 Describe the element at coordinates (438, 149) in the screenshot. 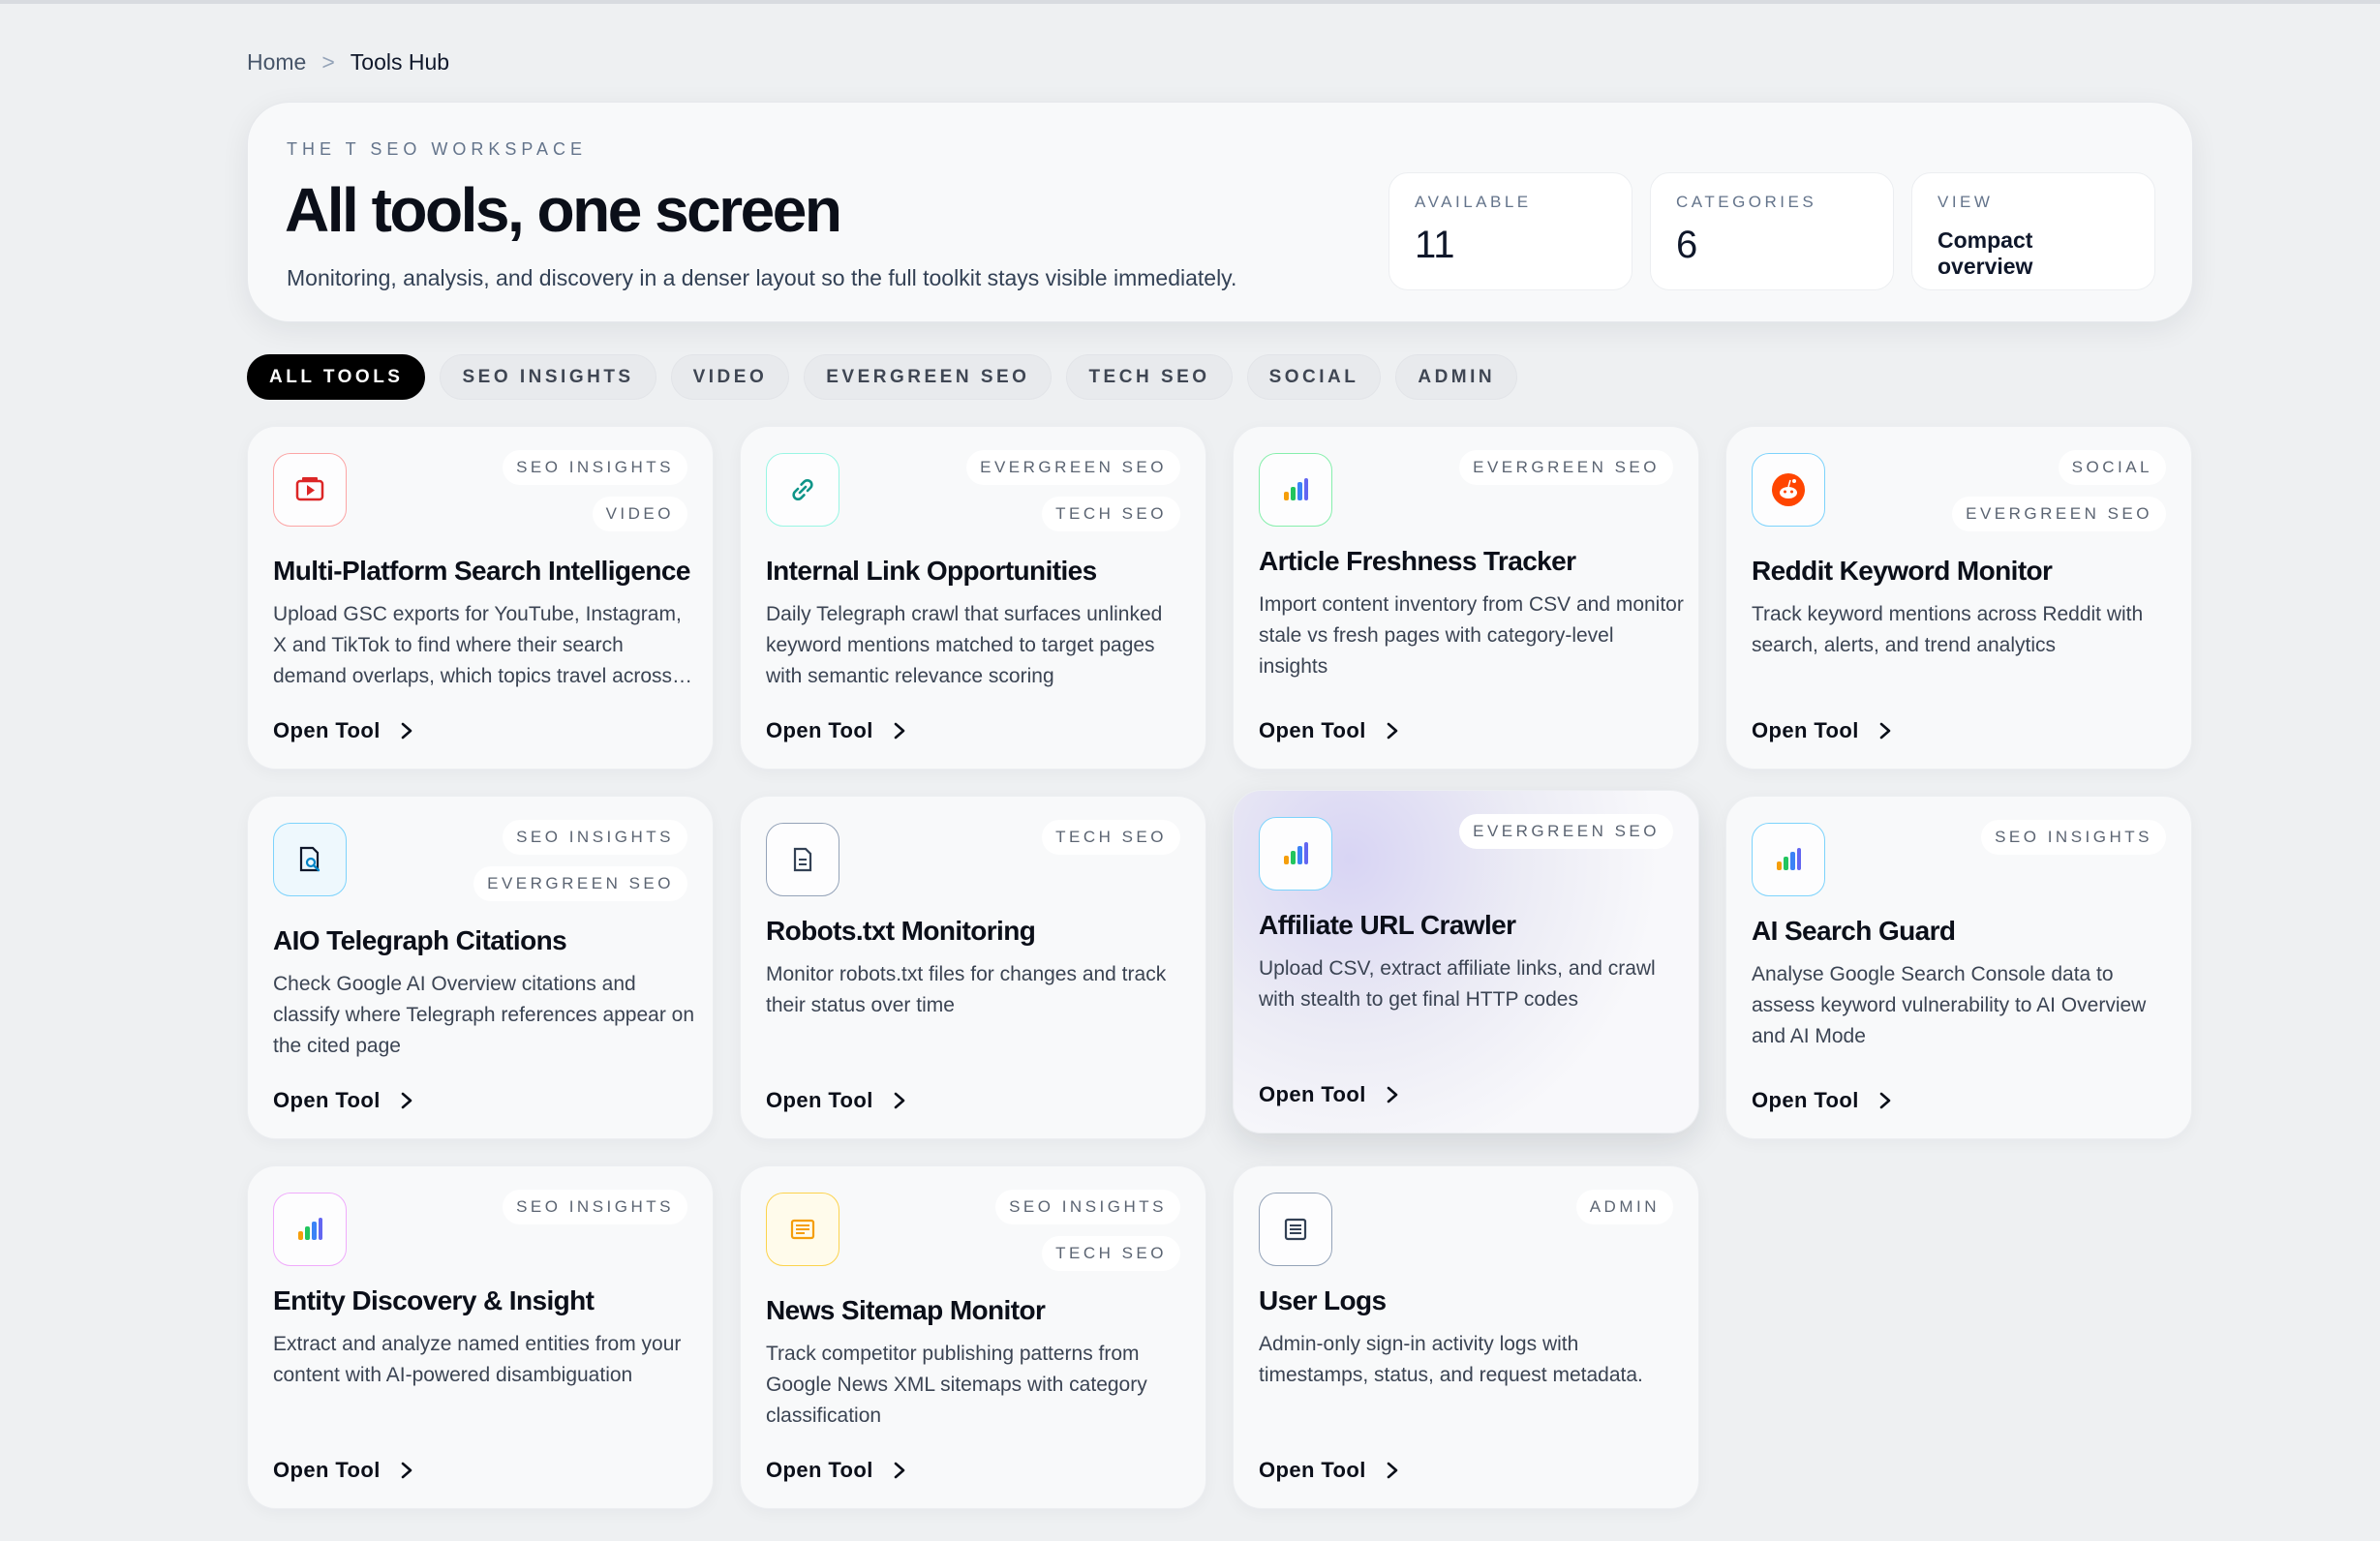

I see `hero-eyebrow: THE T SEO WORKSPACE` at that location.